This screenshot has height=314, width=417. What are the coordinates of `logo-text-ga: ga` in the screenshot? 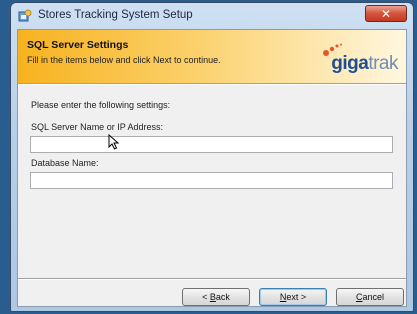 It's located at (358, 63).